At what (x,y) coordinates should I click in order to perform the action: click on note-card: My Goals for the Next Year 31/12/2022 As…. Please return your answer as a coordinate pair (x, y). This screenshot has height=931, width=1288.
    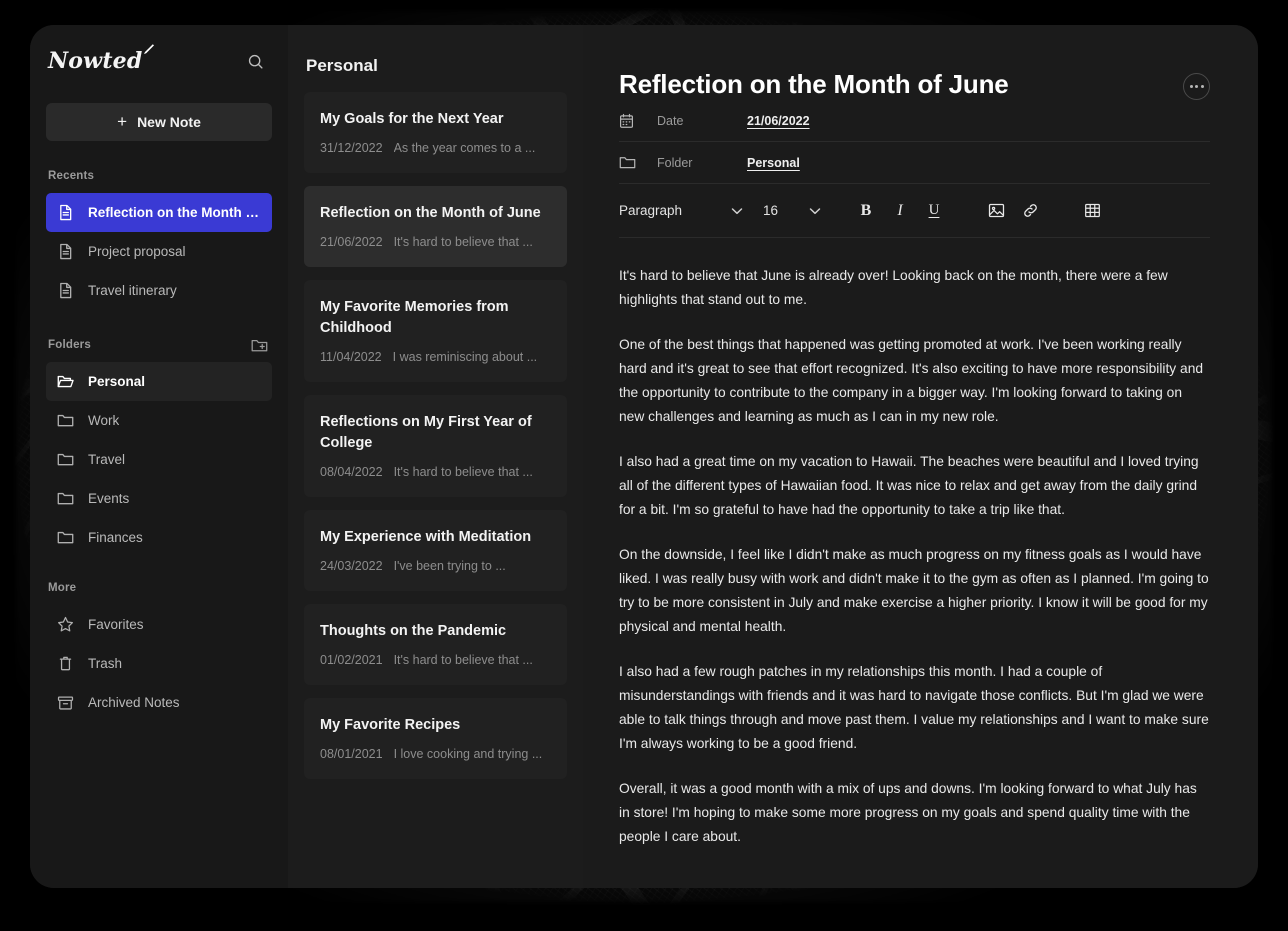
    Looking at the image, I should click on (435, 133).